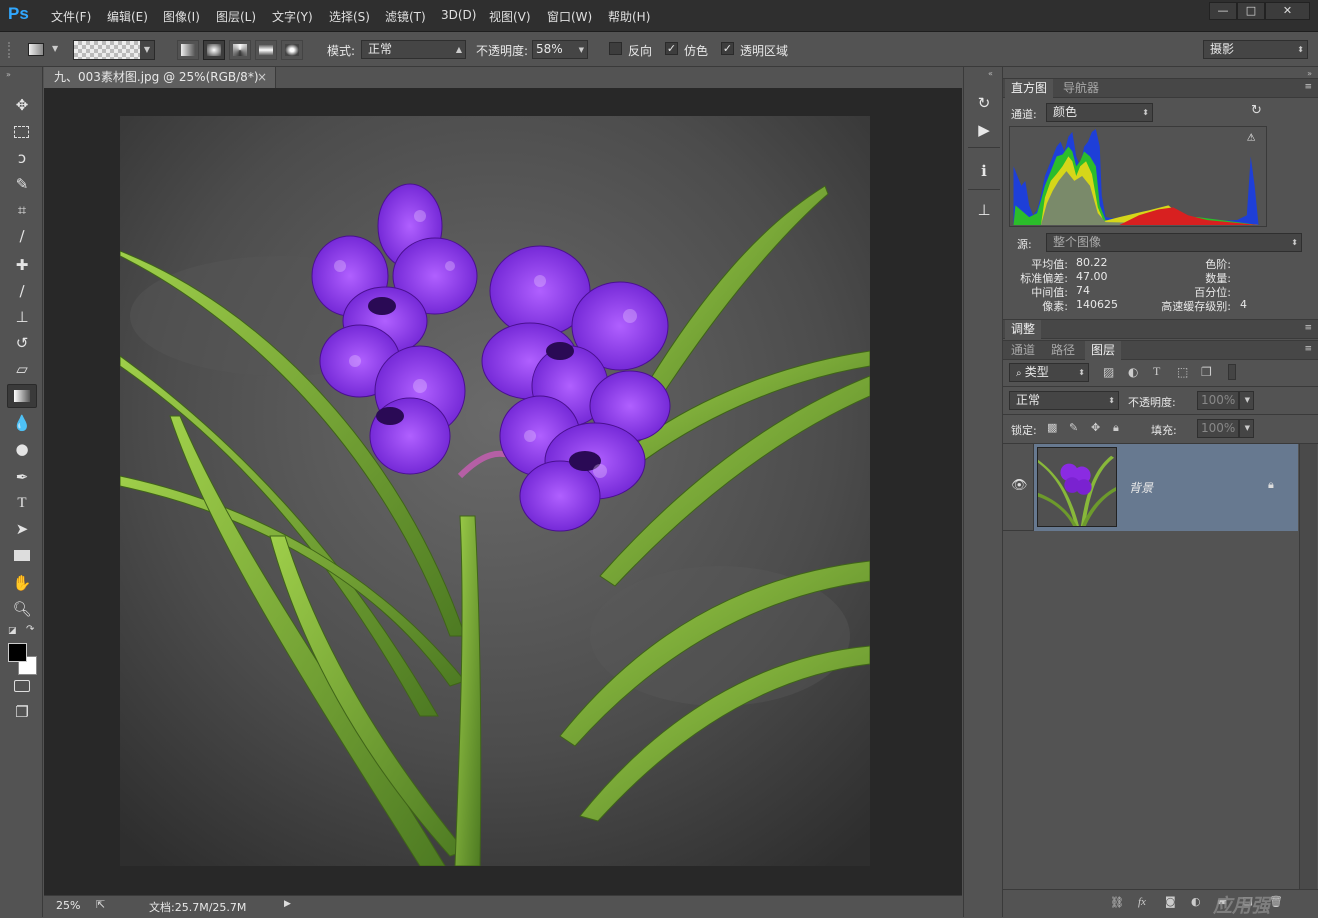  What do you see at coordinates (17, 652) in the screenshot?
I see `foreground-color-swatch` at bounding box center [17, 652].